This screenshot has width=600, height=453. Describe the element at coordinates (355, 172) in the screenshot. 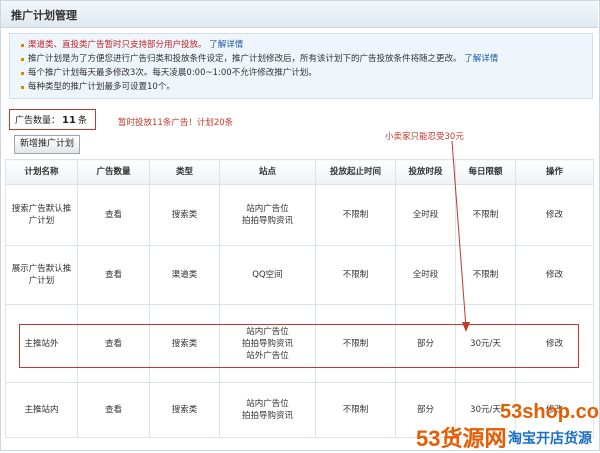

I see `col-header-period: 投放起止时间` at that location.